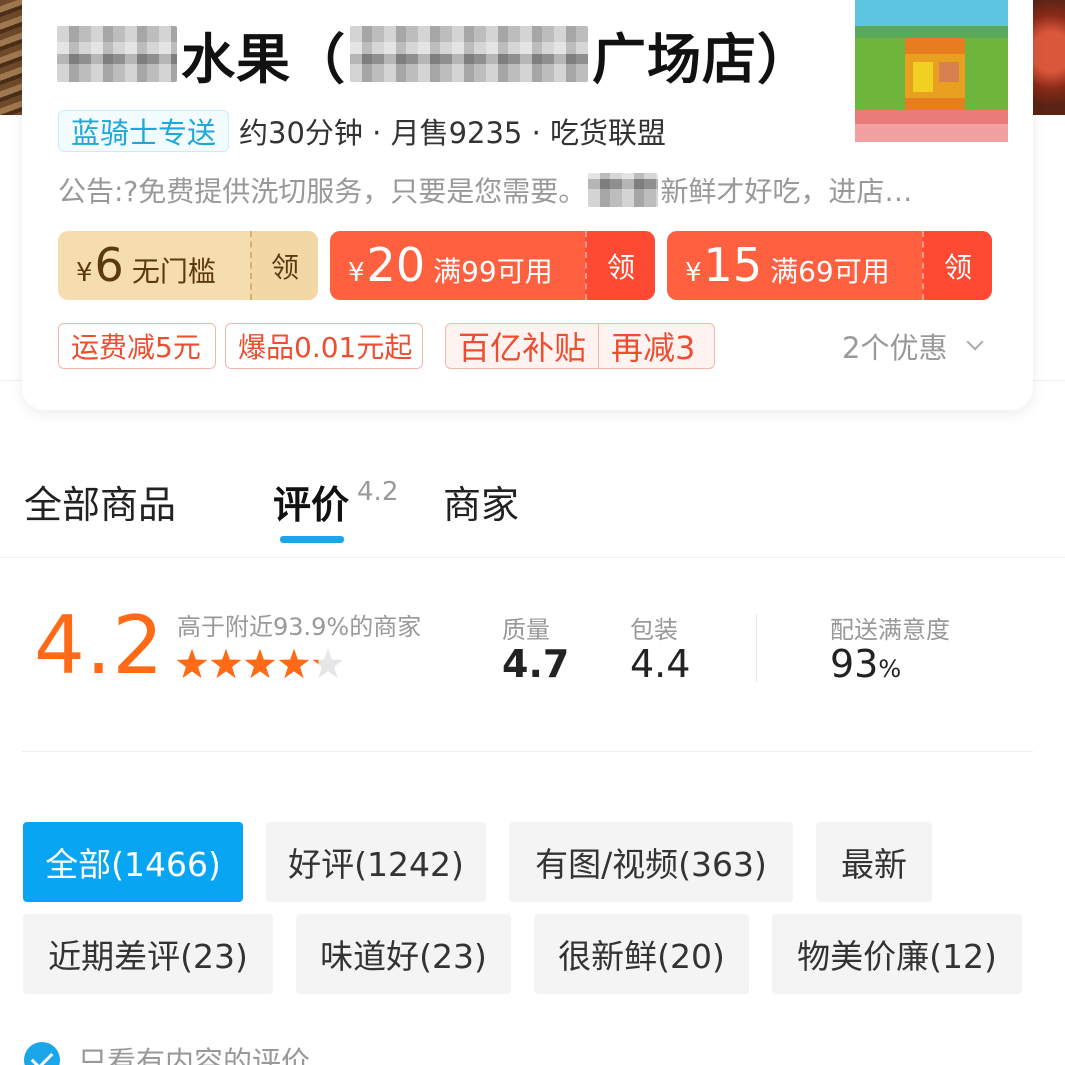  What do you see at coordinates (895, 348) in the screenshot?
I see `more-offers-label: 2个优惠` at bounding box center [895, 348].